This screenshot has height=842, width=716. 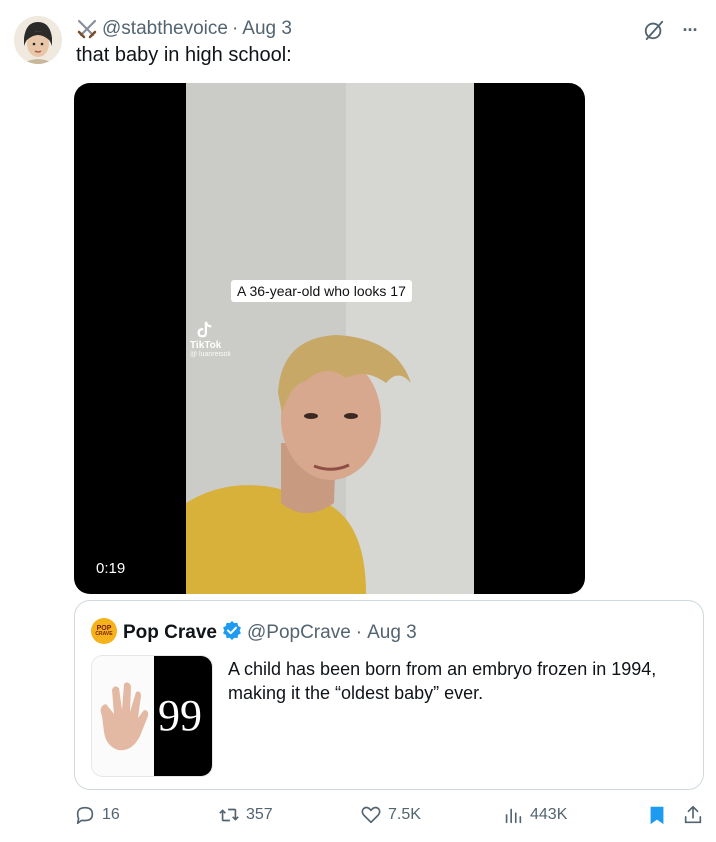 What do you see at coordinates (206, 345) in the screenshot?
I see `tiktok-brand: TikTok` at bounding box center [206, 345].